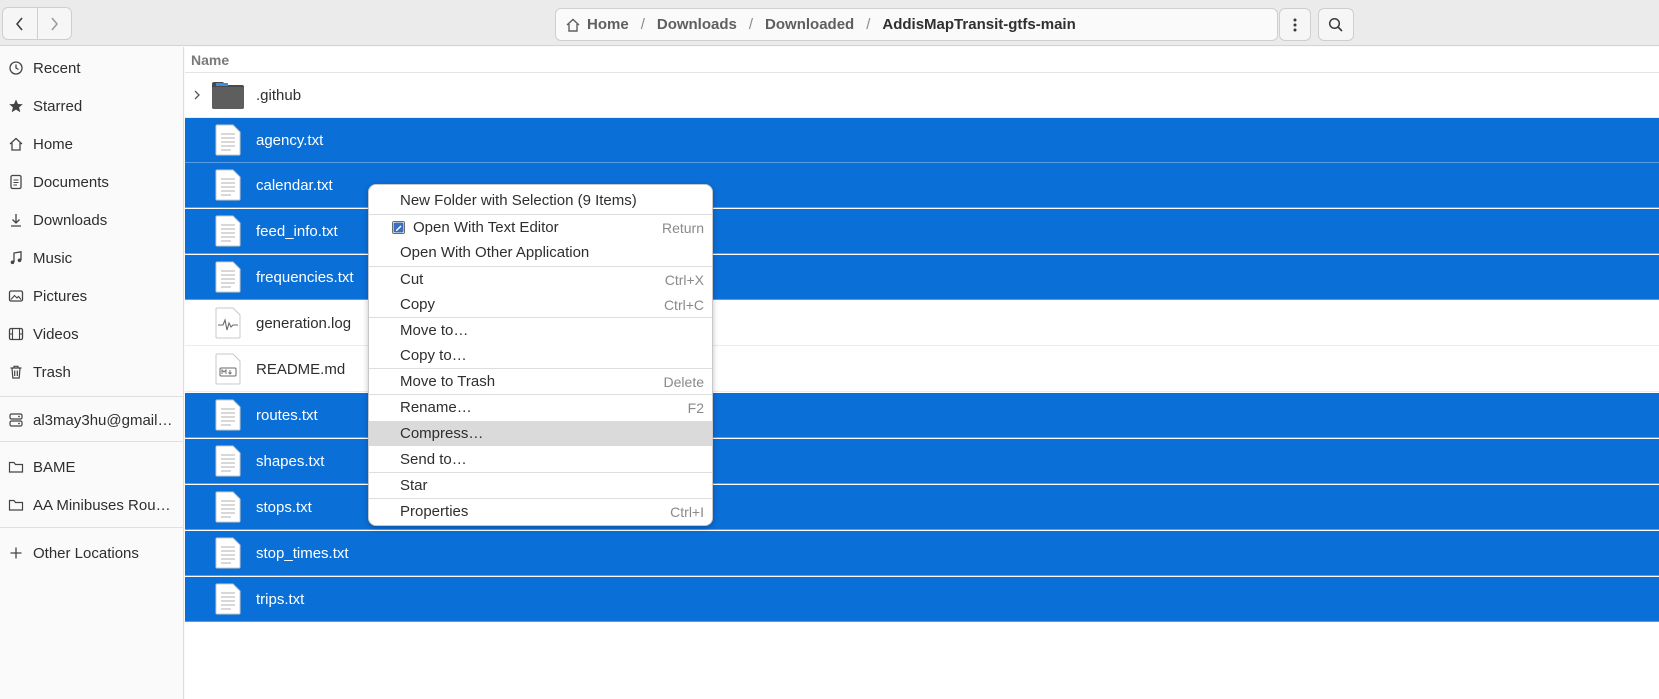 Image resolution: width=1659 pixels, height=699 pixels. Describe the element at coordinates (922, 599) in the screenshot. I see `file-row-trips: trips.txt` at that location.